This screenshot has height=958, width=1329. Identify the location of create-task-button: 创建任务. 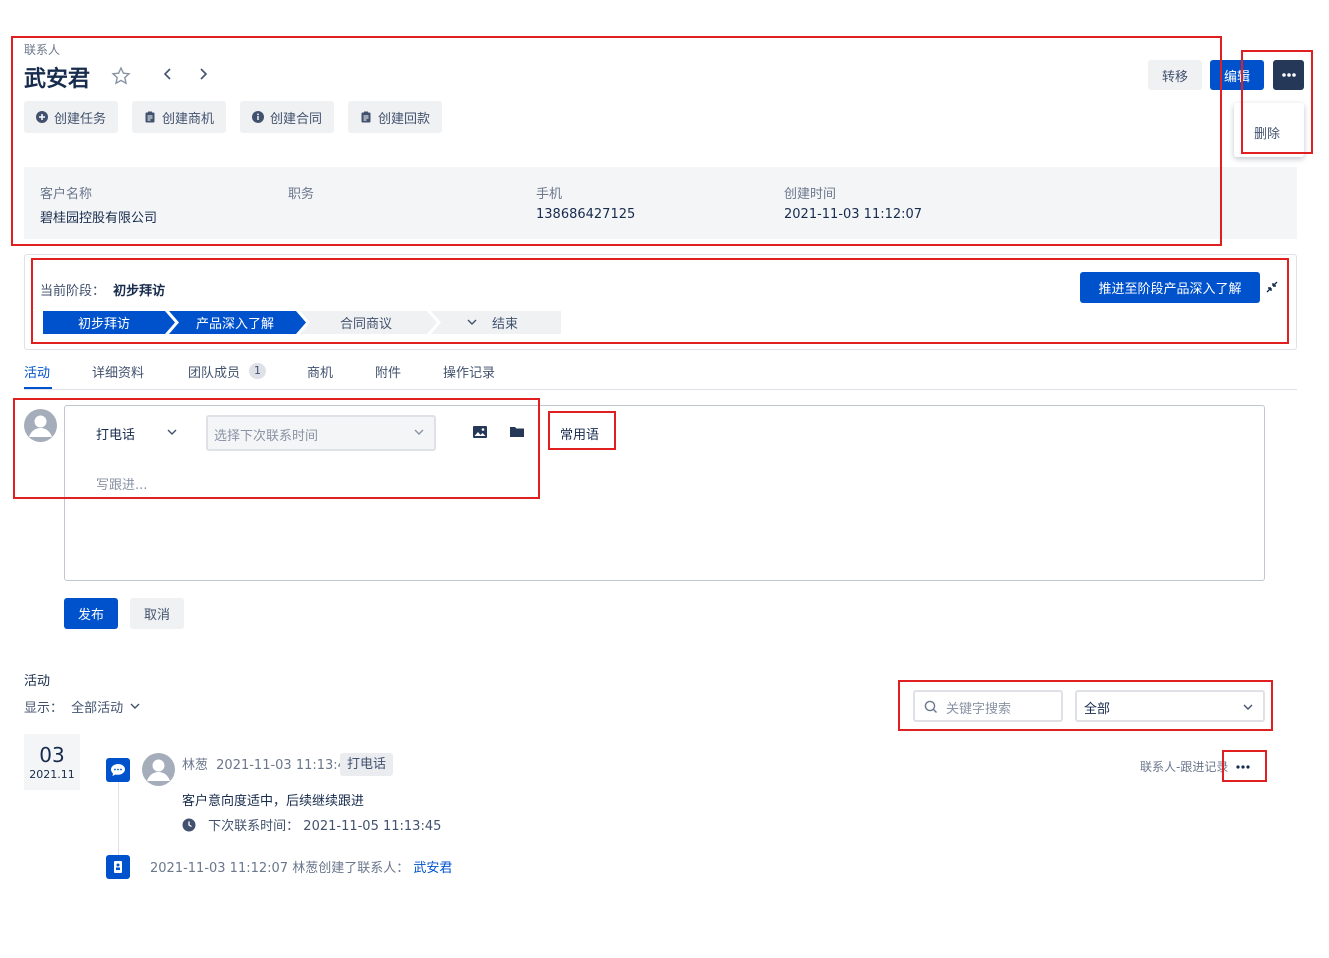
(71, 117).